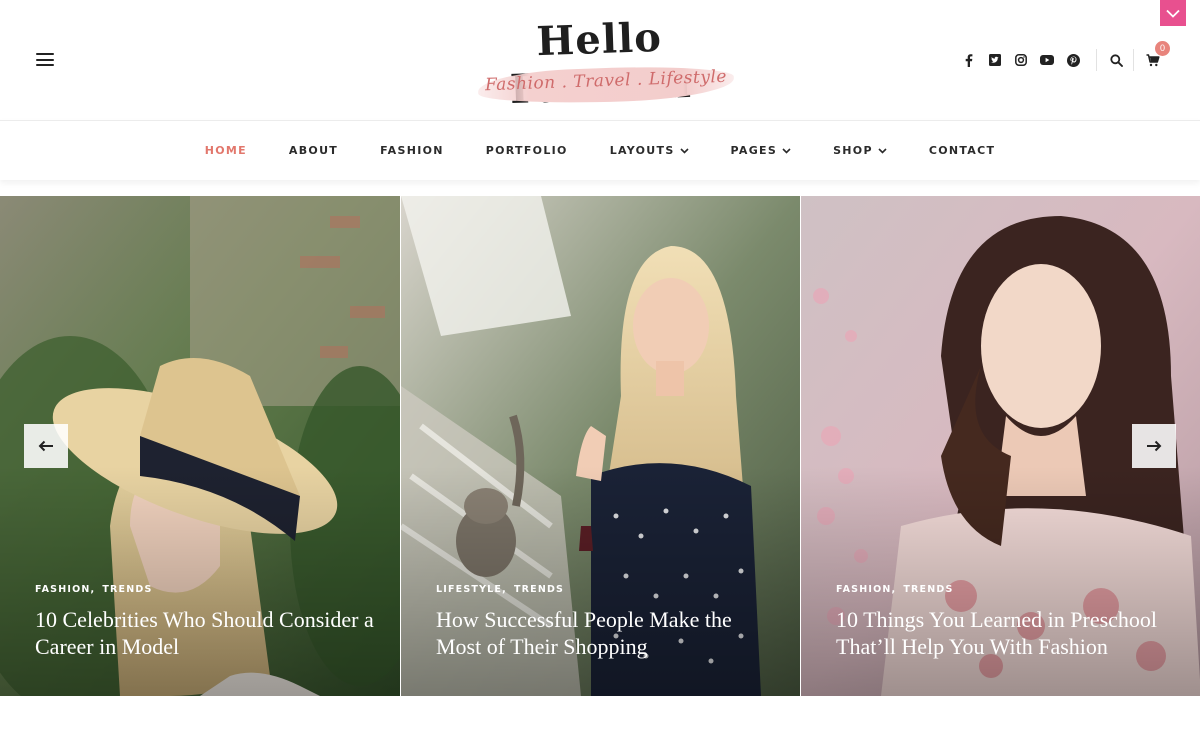  I want to click on nav-item-home: HOME, so click(226, 150).